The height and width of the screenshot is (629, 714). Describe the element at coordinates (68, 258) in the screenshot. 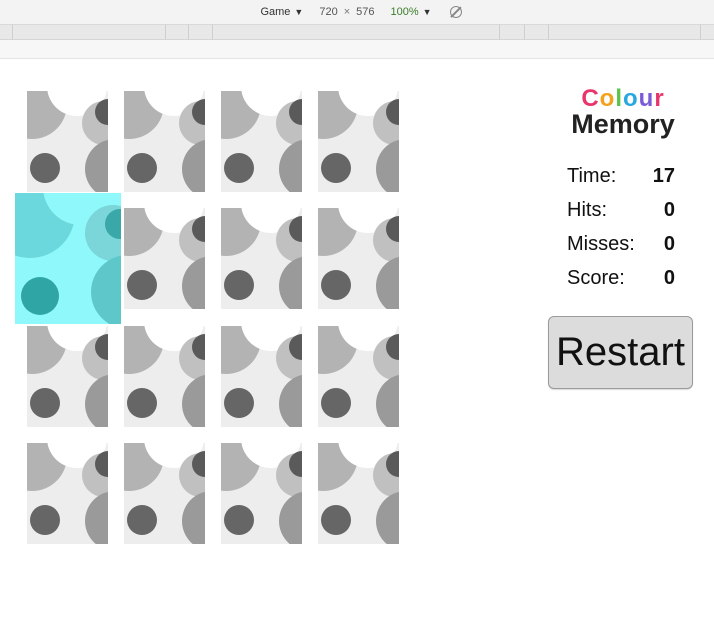

I see `card-flipped` at that location.